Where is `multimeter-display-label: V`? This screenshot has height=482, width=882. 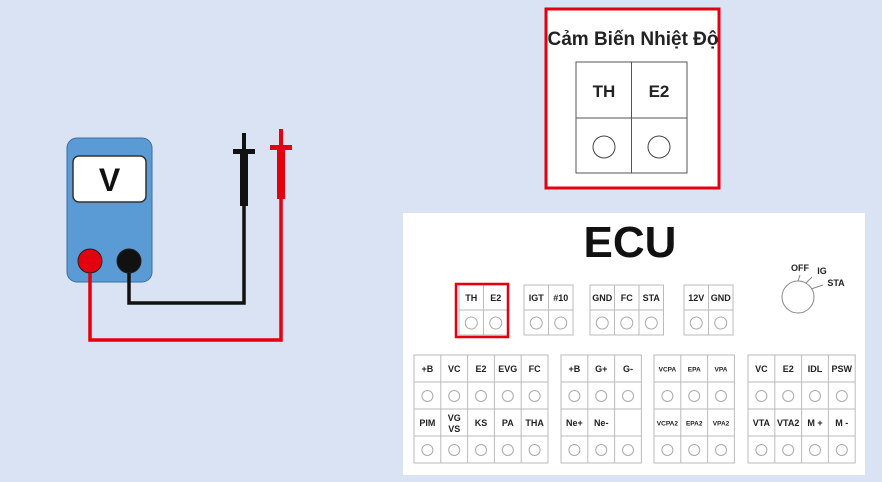
multimeter-display-label: V is located at coordinates (110, 180).